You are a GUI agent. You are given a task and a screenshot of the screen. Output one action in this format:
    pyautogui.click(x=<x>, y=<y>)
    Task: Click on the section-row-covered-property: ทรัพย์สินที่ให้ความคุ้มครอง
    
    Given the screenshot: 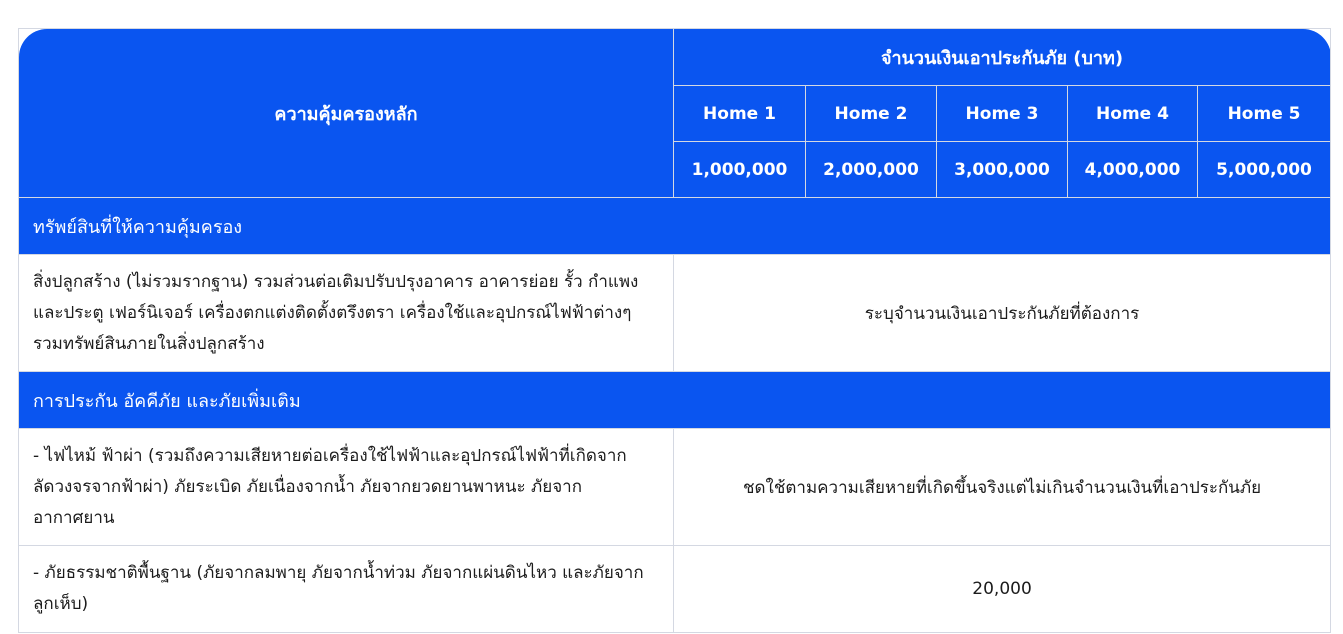 What is the action you would take?
    pyautogui.click(x=674, y=226)
    